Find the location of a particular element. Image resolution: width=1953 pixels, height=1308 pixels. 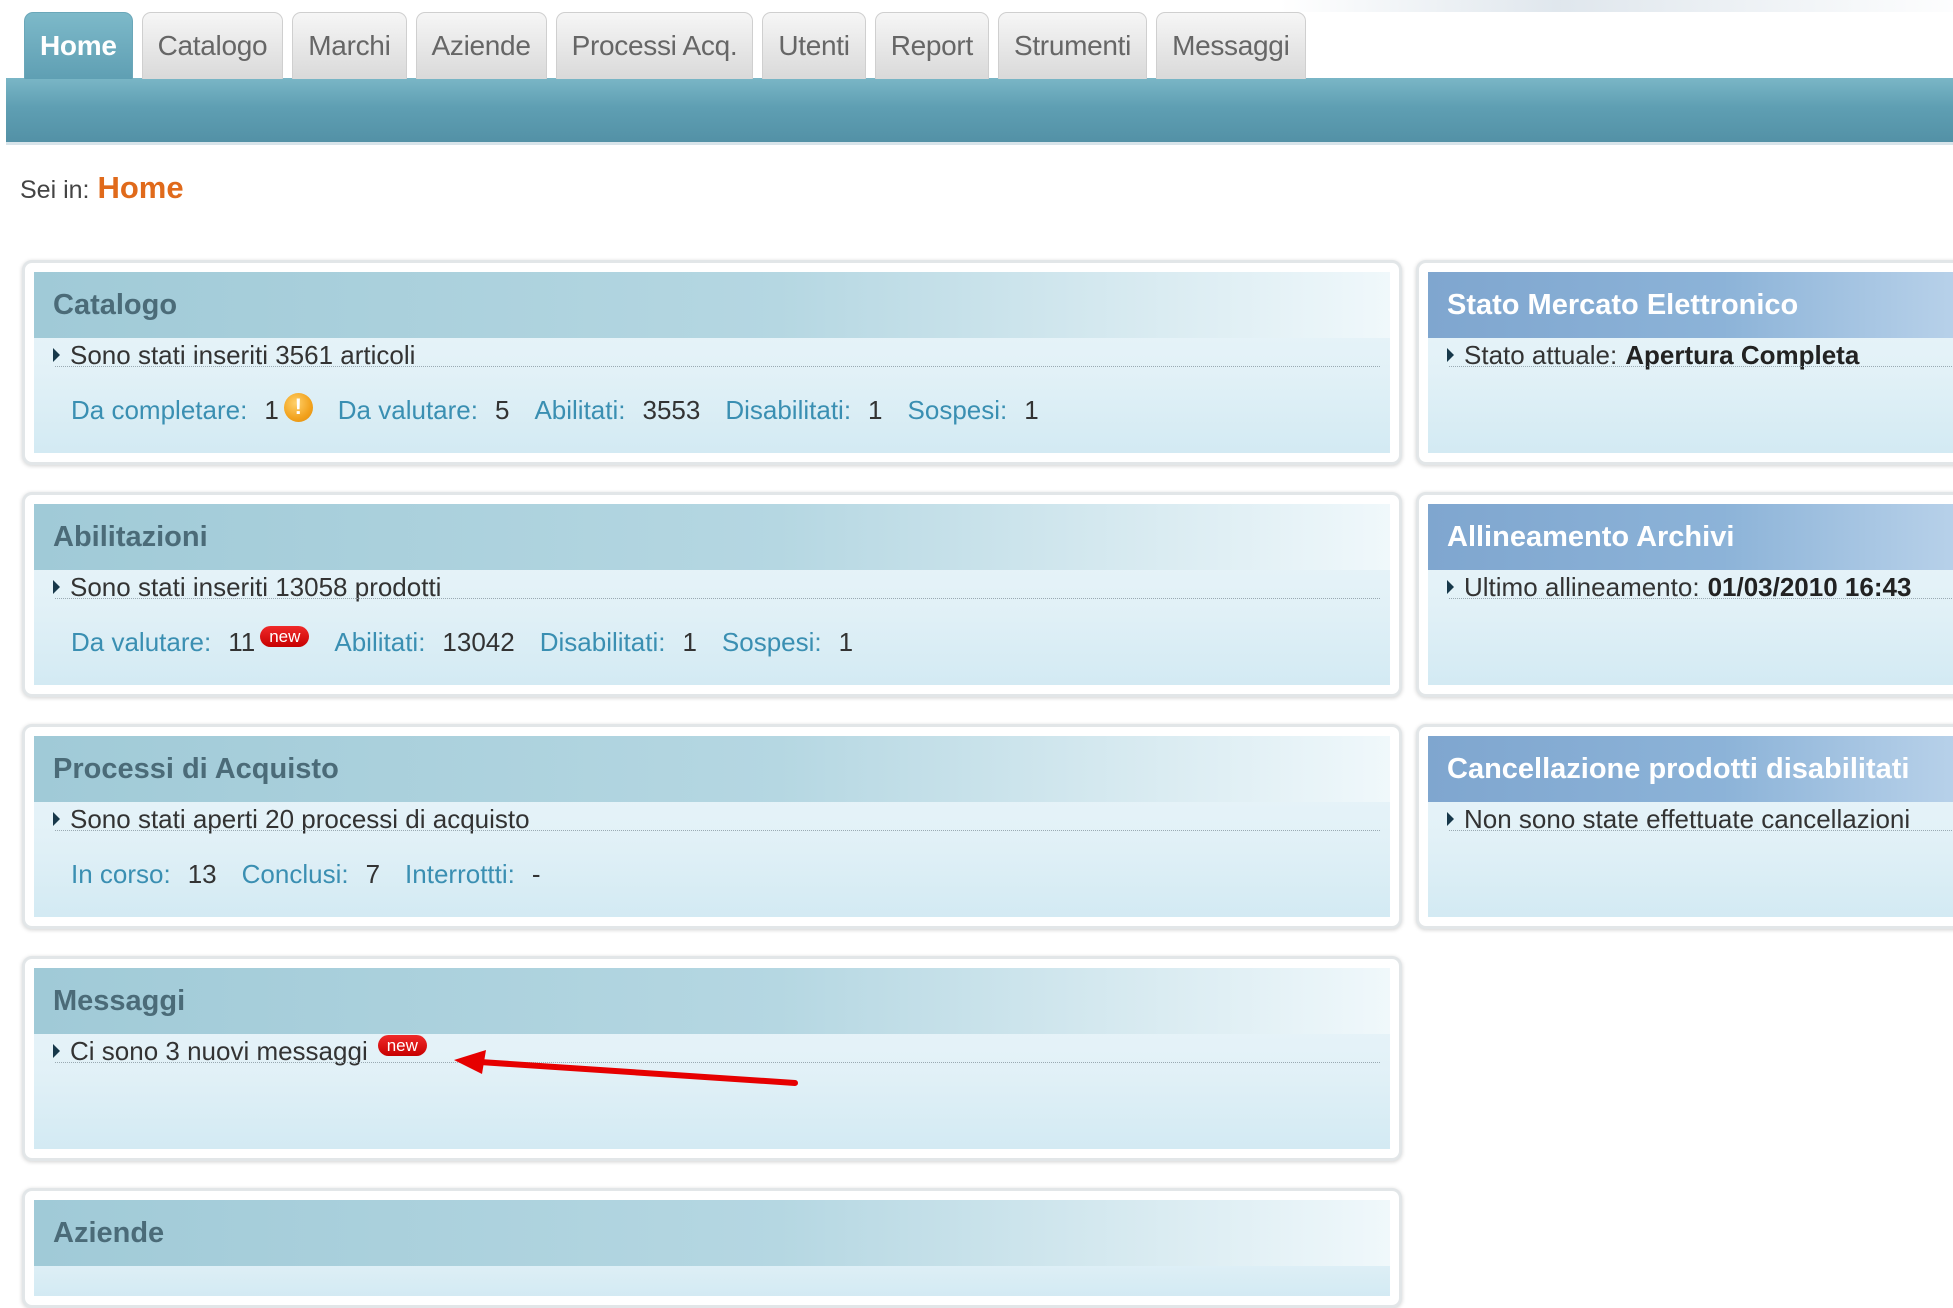

stat-conclusi-label: Conclusi: is located at coordinates (295, 874).